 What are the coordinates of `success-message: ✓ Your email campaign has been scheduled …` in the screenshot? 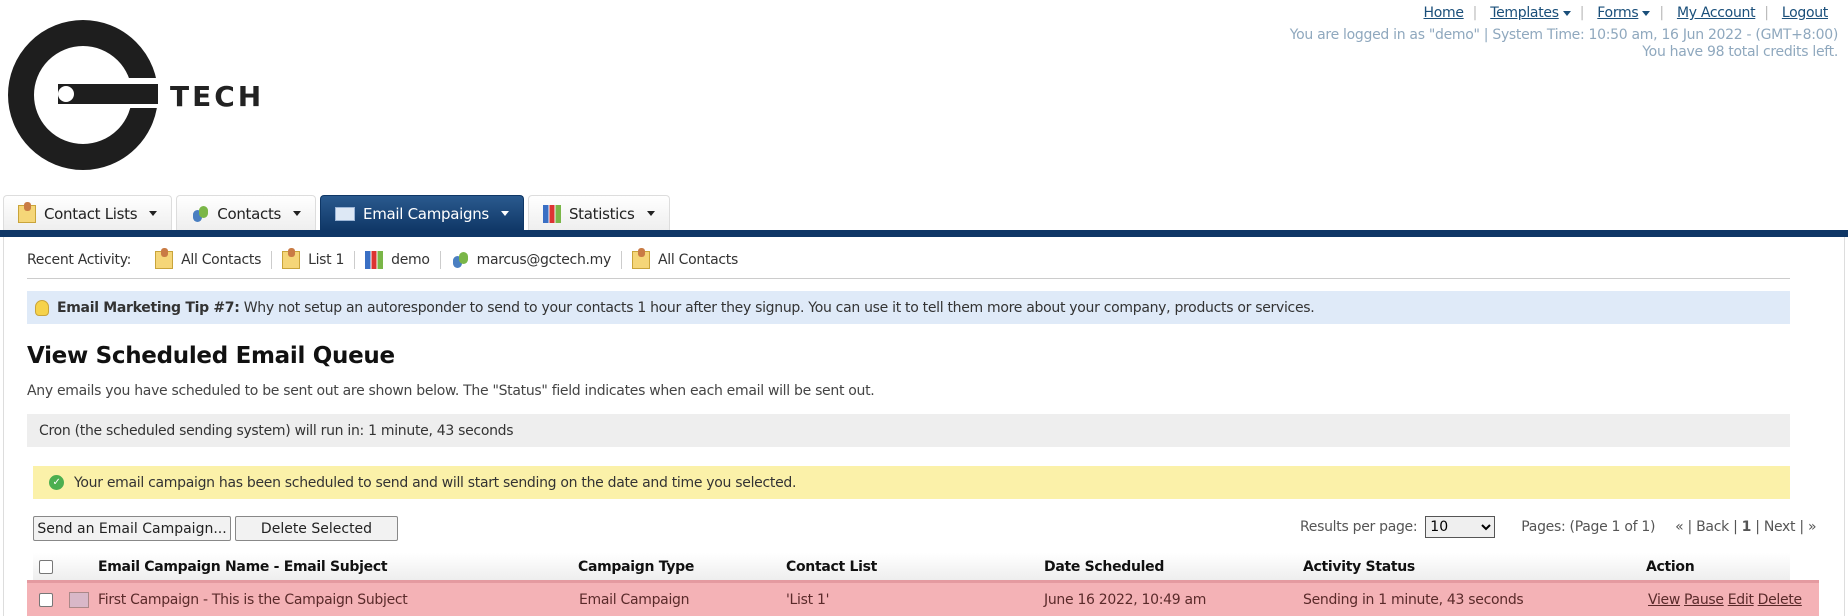 It's located at (911, 482).